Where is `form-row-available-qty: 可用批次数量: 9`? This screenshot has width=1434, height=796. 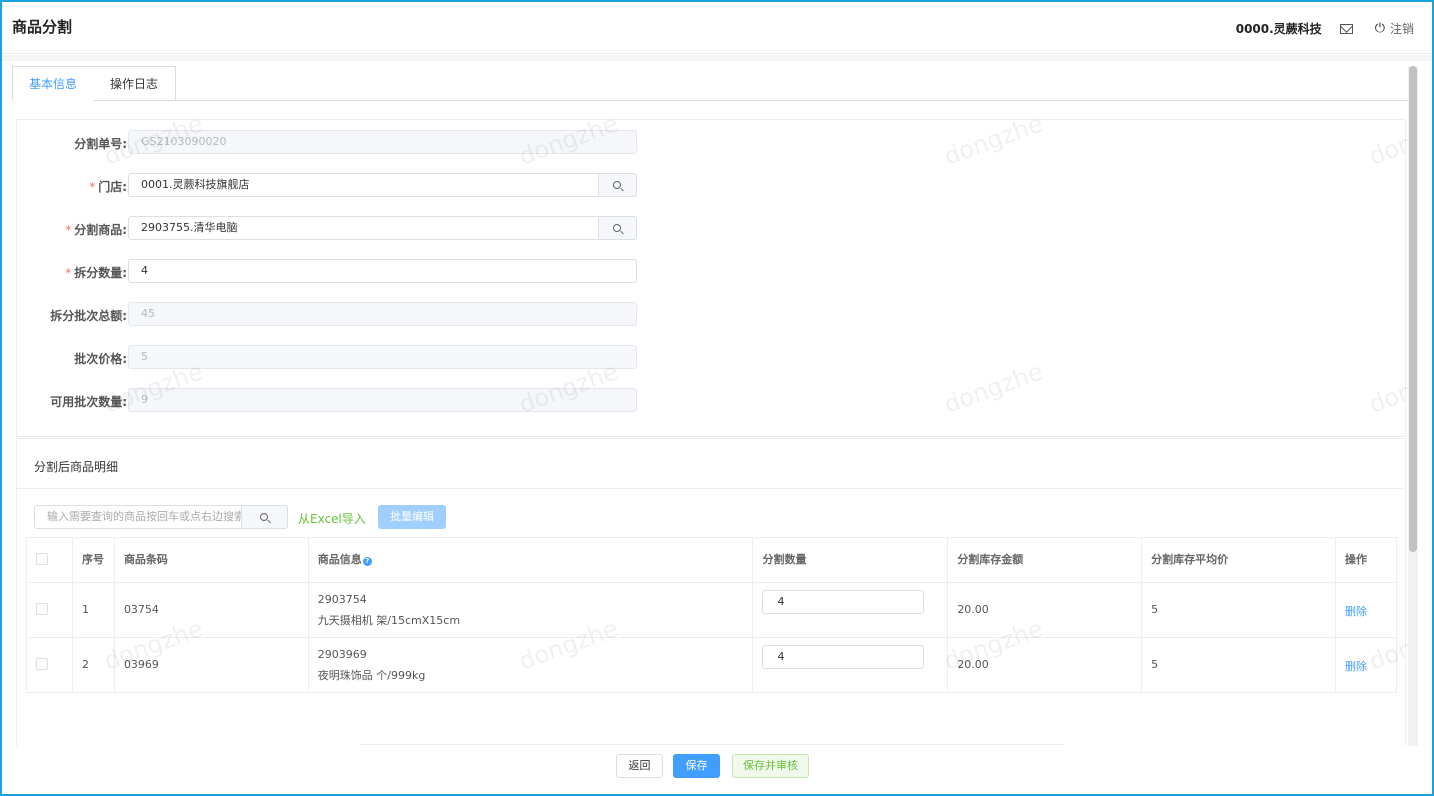 form-row-available-qty: 可用批次数量: 9 is located at coordinates (332, 400).